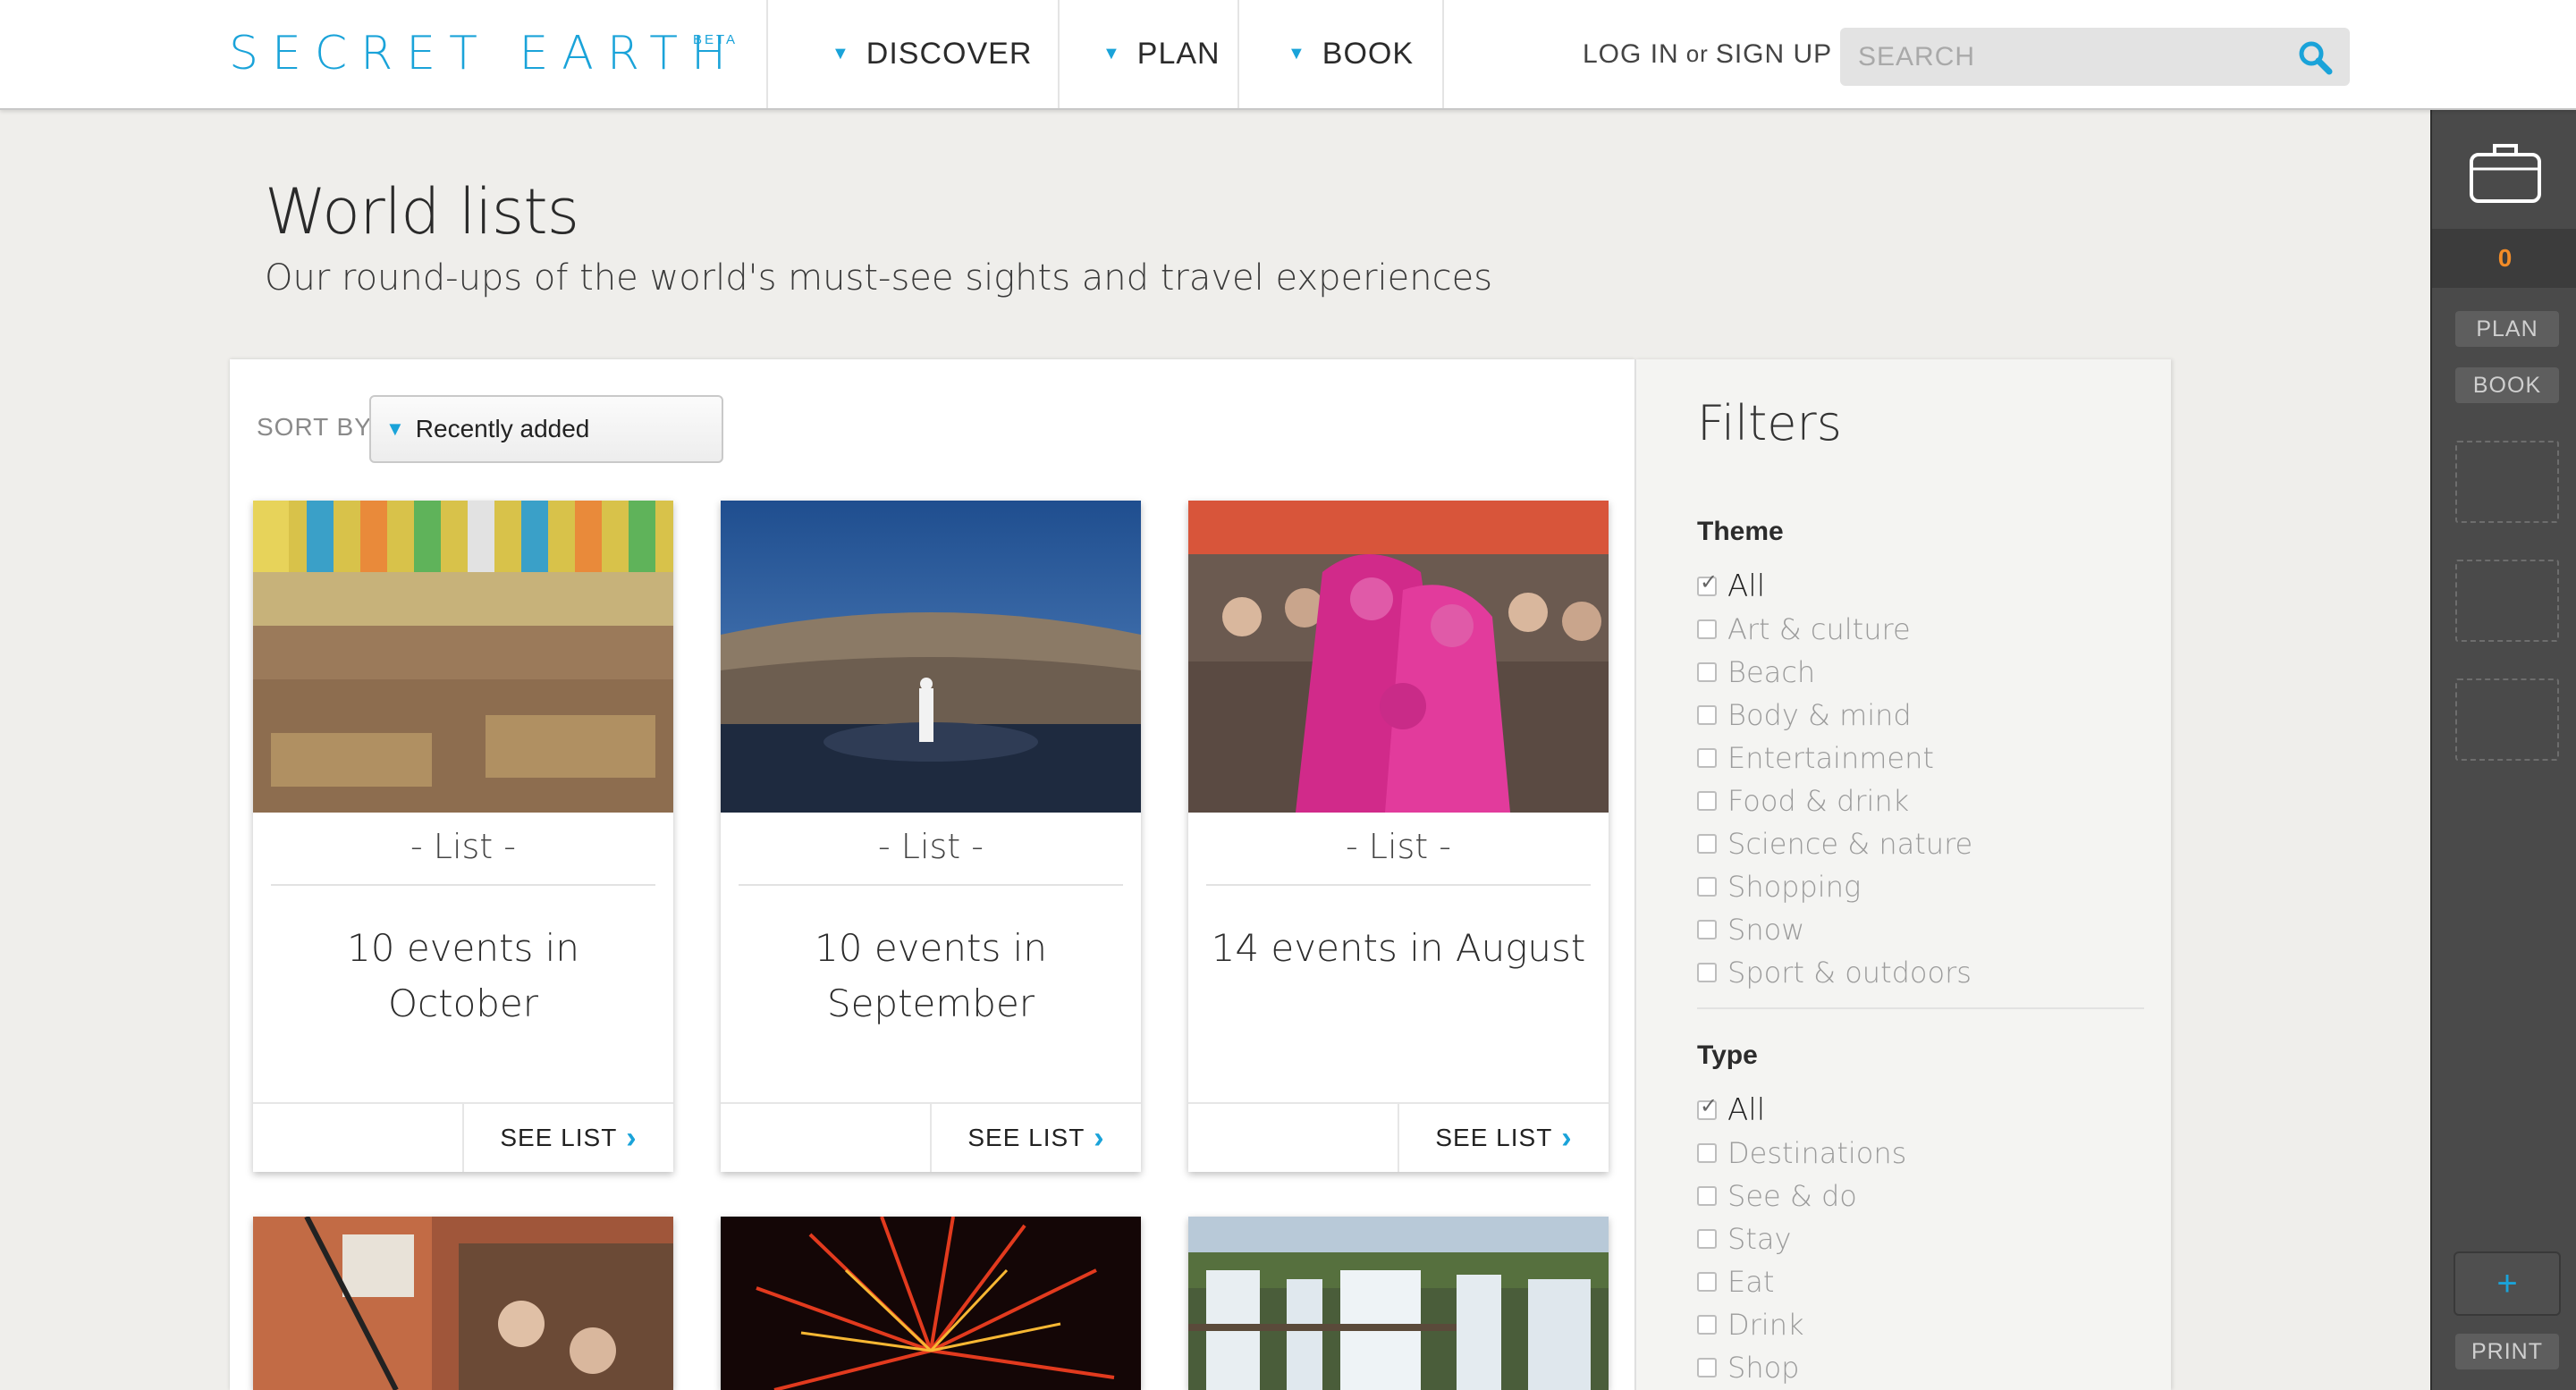 The height and width of the screenshot is (1390, 2576). What do you see at coordinates (931, 657) in the screenshot?
I see `arena-opera-photo` at bounding box center [931, 657].